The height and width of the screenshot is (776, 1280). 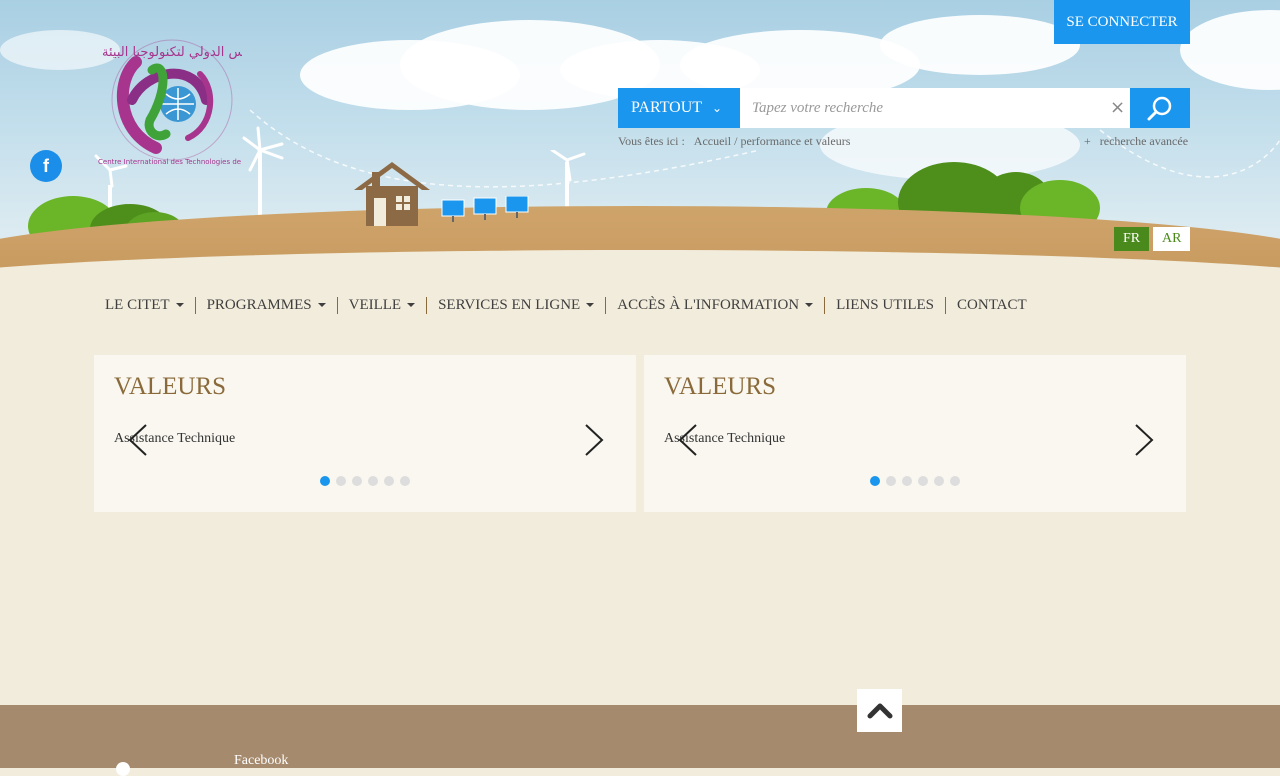 I want to click on clear-search-icon: ×, so click(x=1117, y=107).